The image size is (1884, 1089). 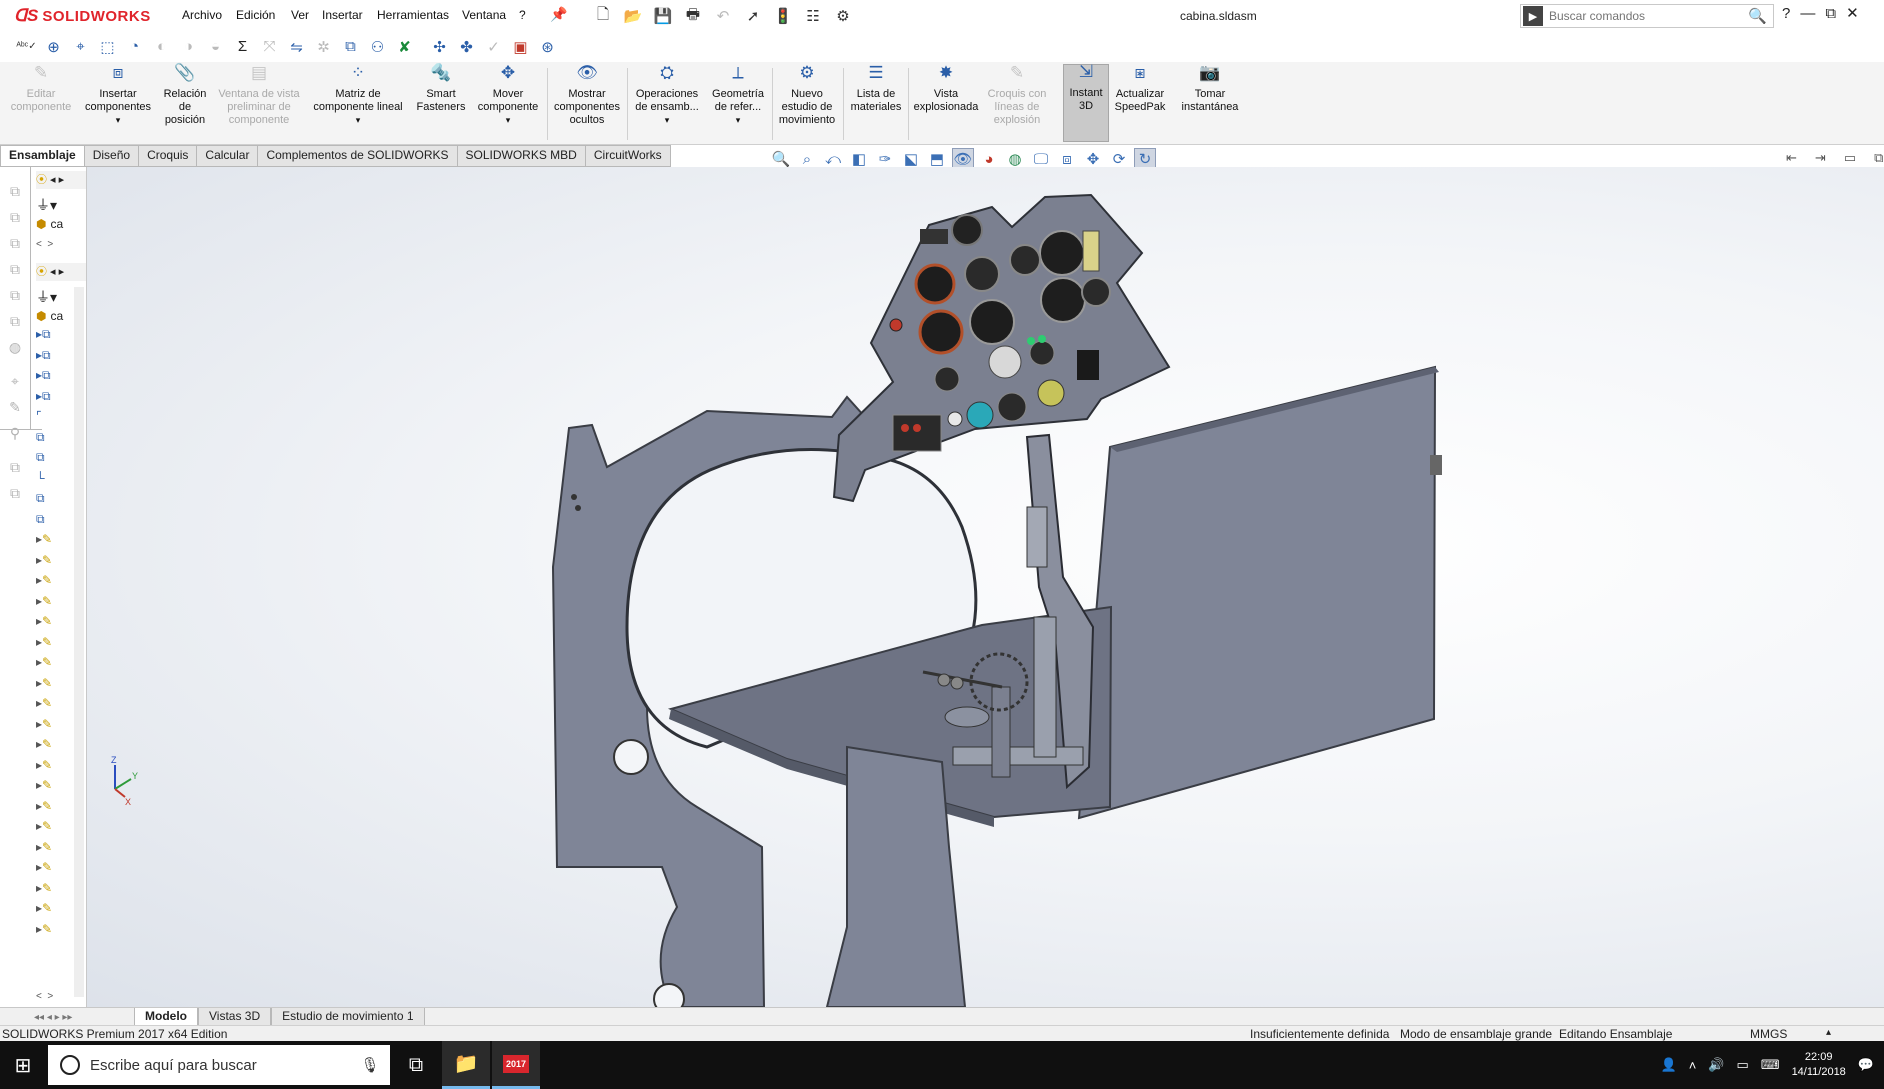 What do you see at coordinates (40, 478) in the screenshot?
I see `tree-item-icon: └` at bounding box center [40, 478].